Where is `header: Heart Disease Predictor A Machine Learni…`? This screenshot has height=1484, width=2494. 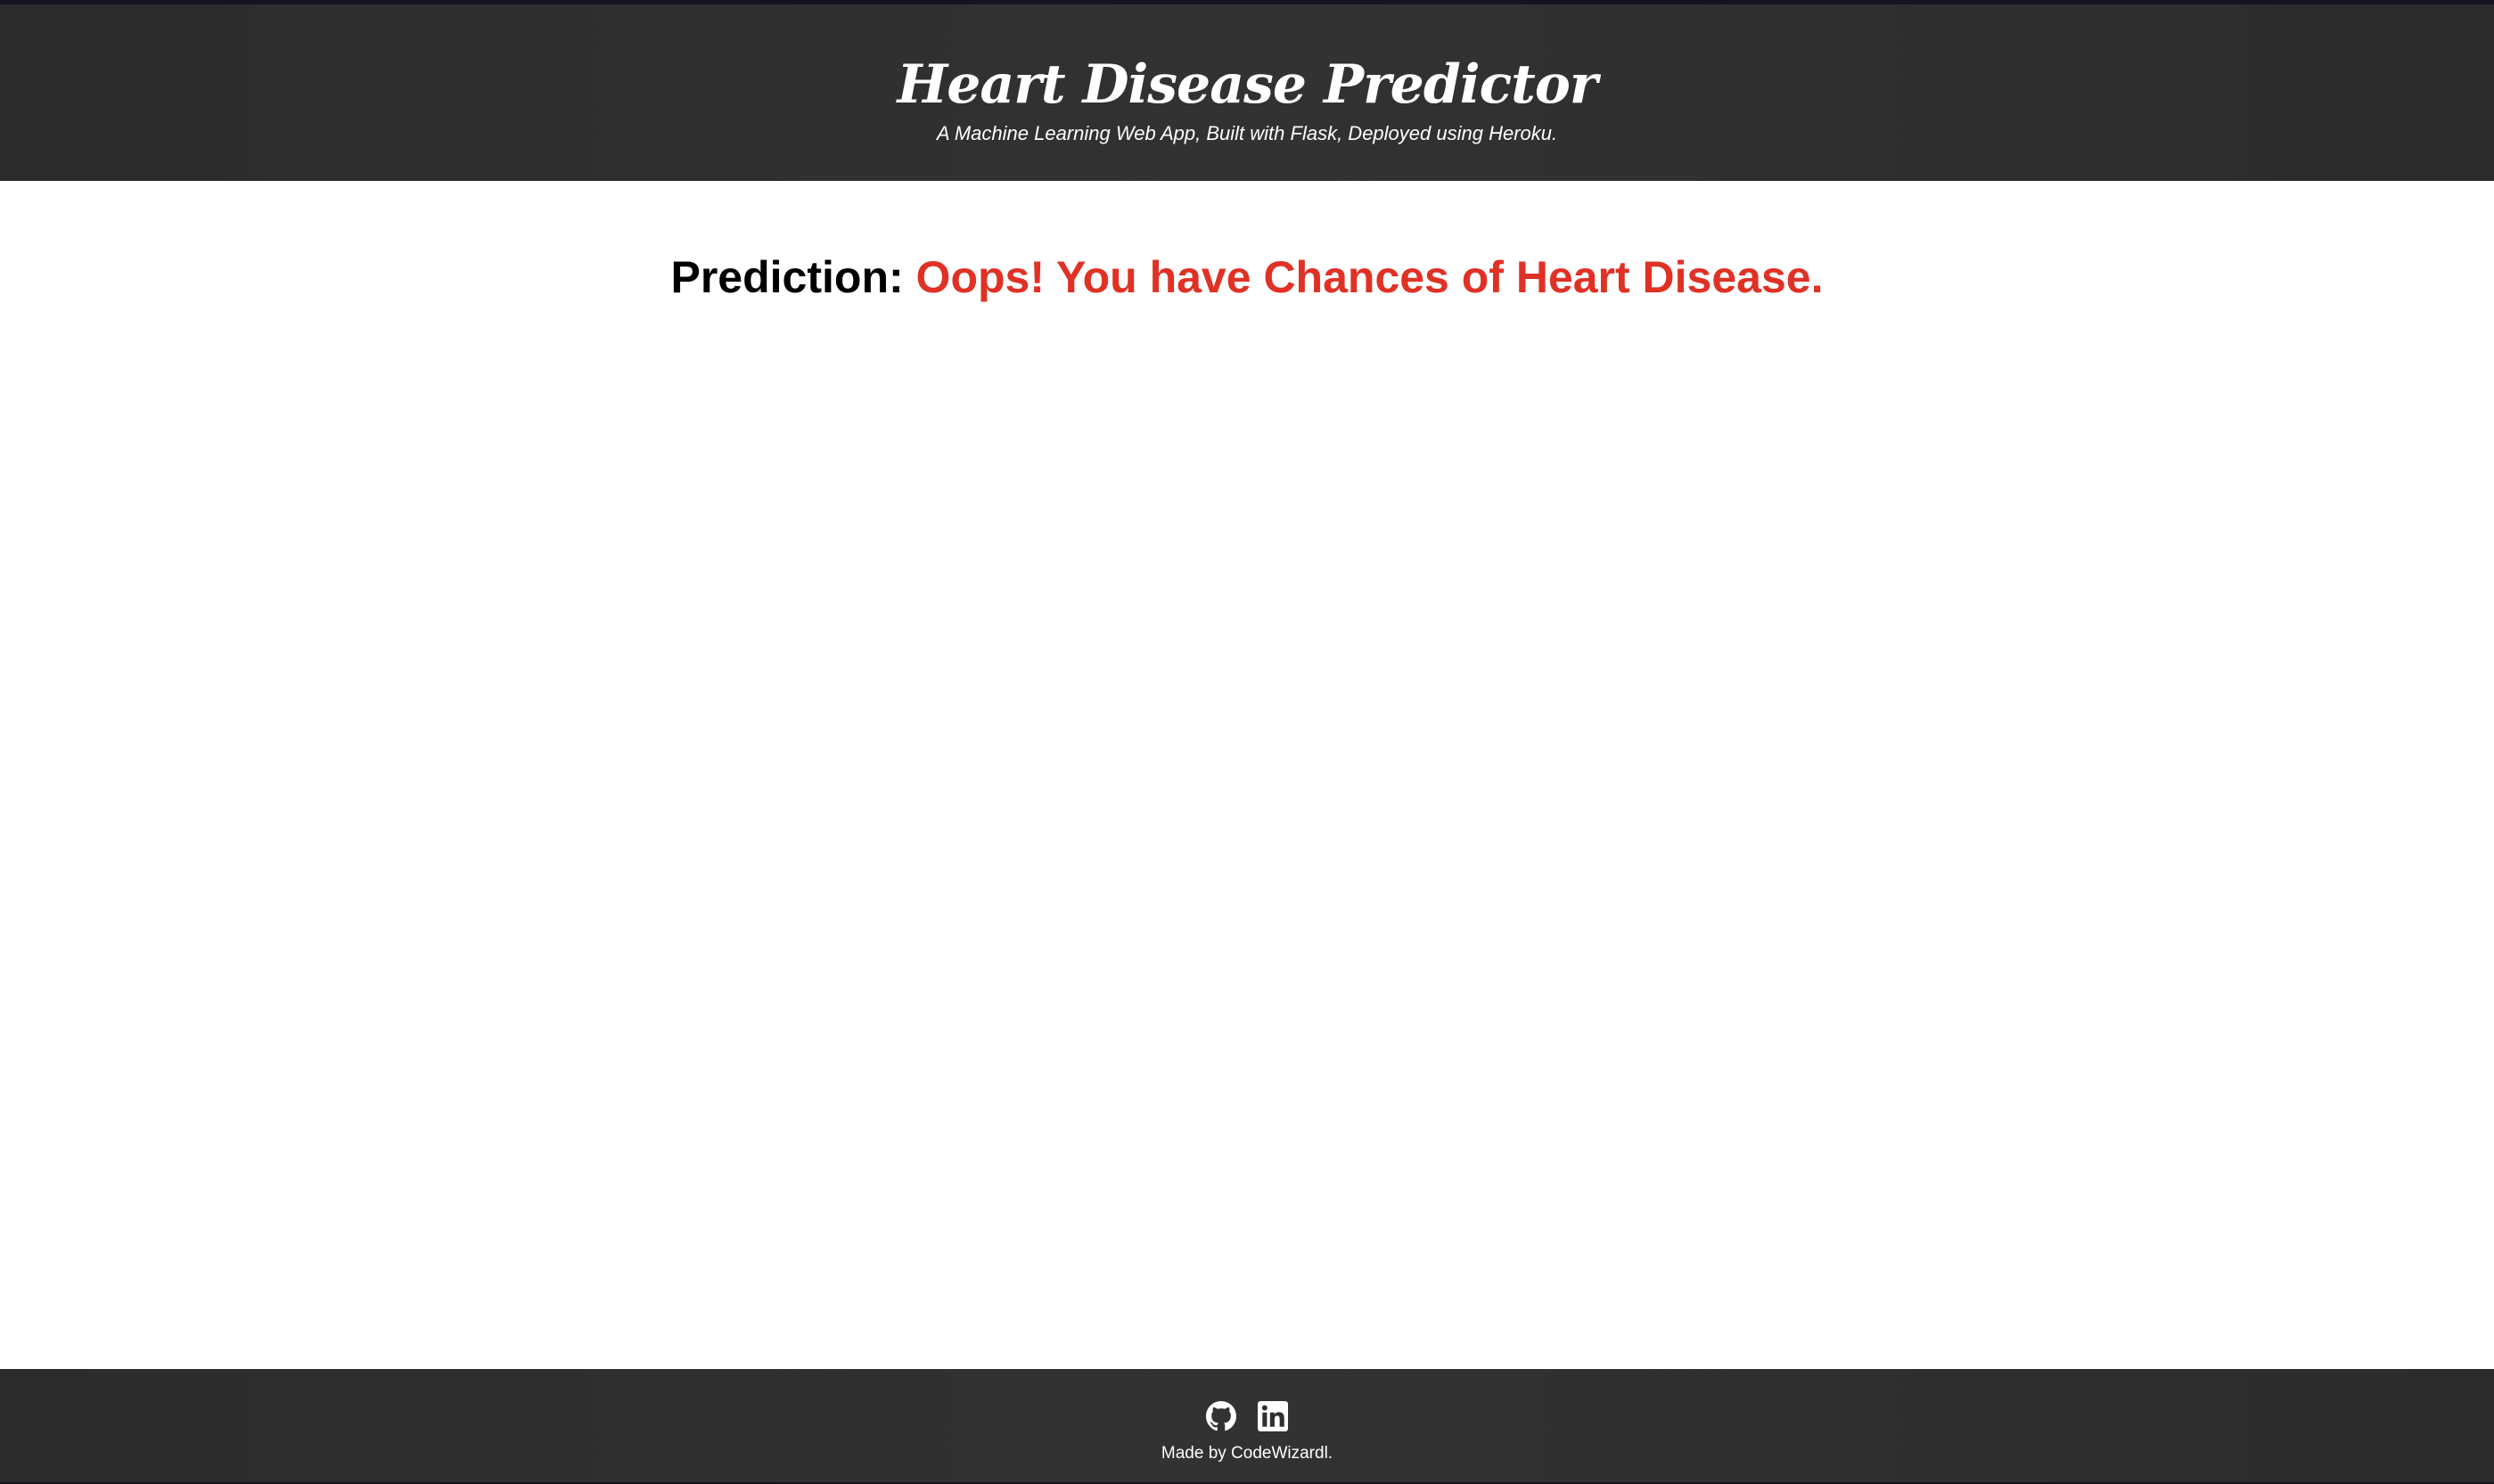
header: Heart Disease Predictor A Machine Learni… is located at coordinates (1247, 92).